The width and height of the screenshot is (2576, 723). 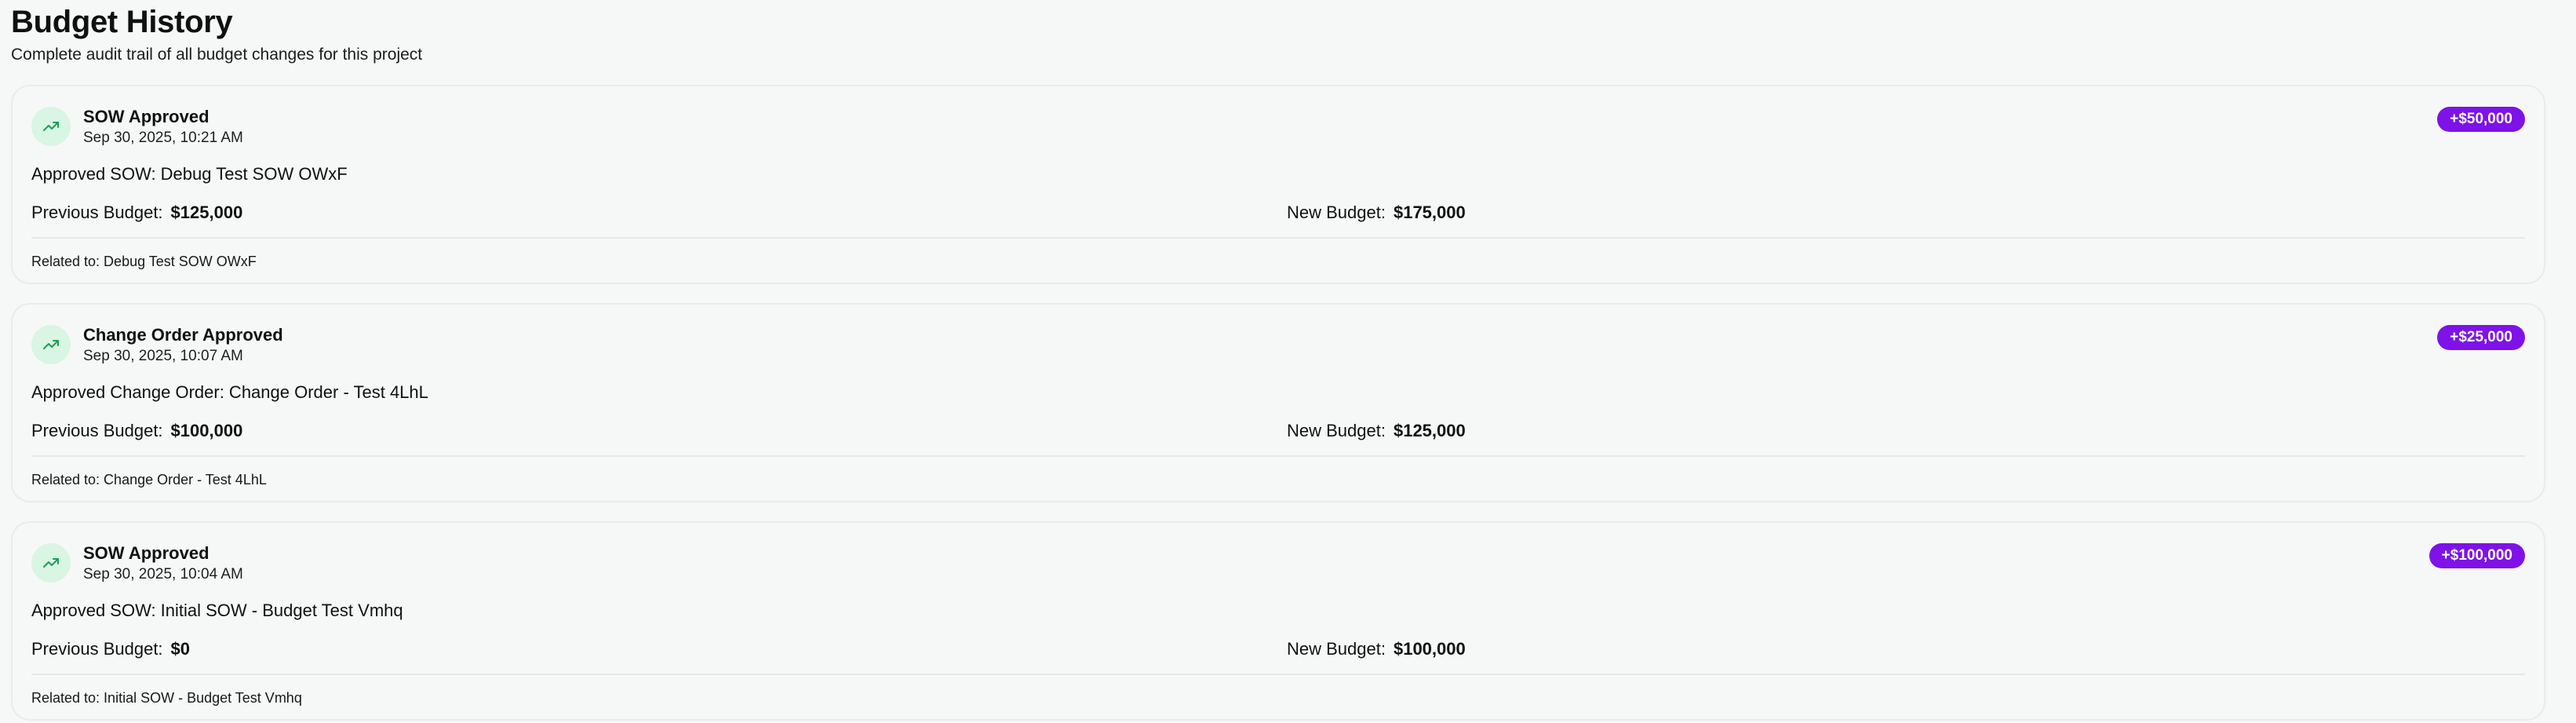 What do you see at coordinates (122, 22) in the screenshot?
I see `page-title: Budget History` at bounding box center [122, 22].